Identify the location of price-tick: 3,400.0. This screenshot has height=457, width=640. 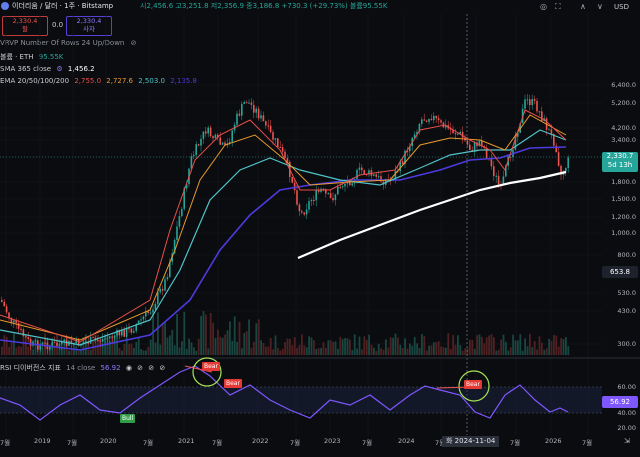
(623, 140).